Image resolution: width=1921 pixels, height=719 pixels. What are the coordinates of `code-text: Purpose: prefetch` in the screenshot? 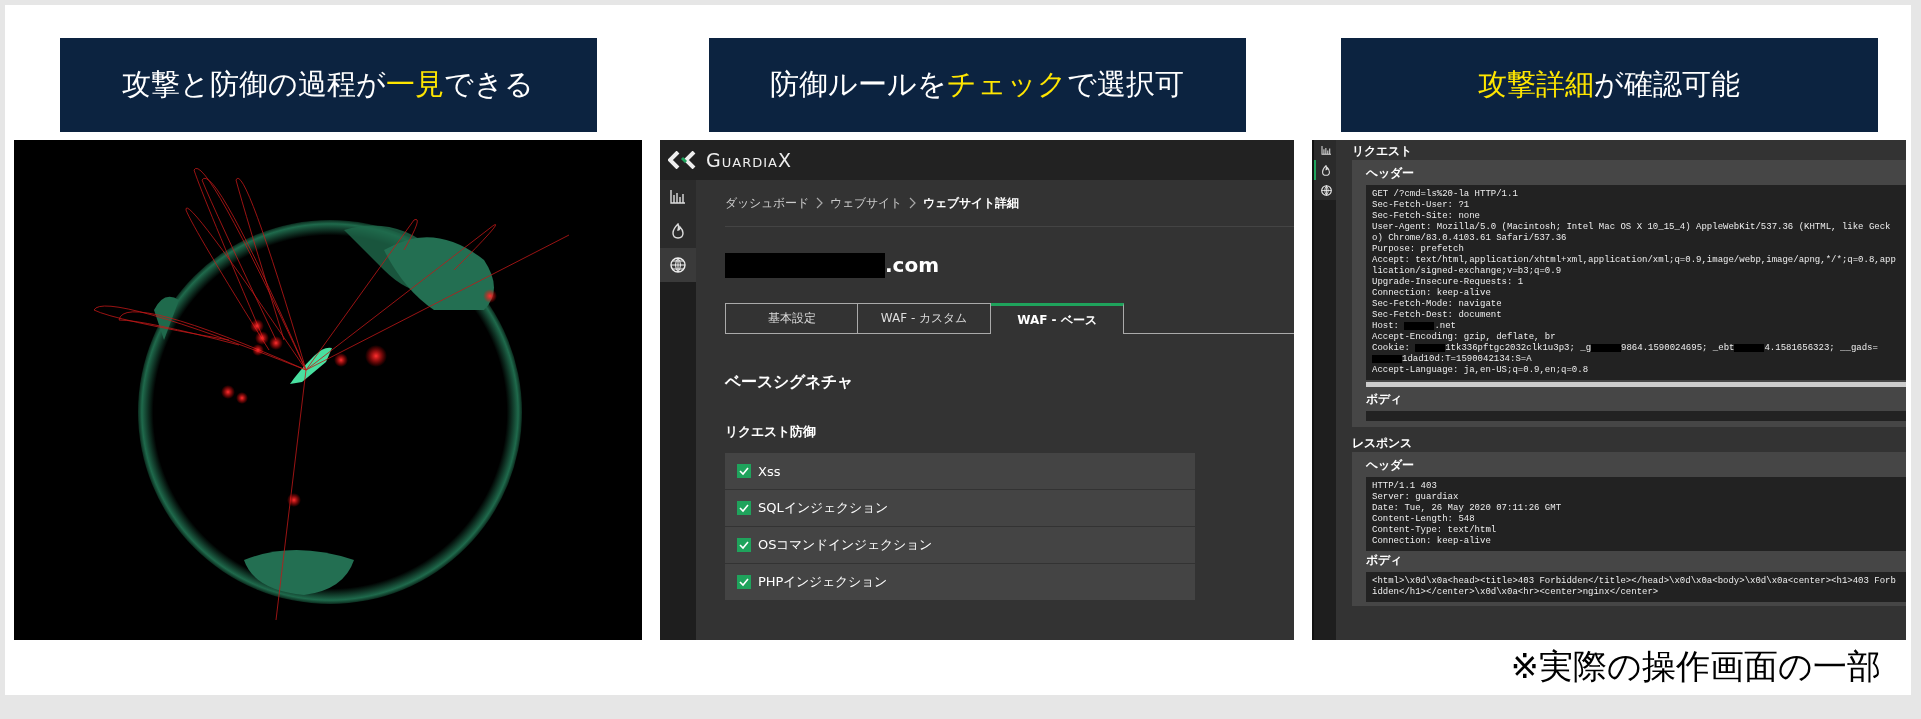 It's located at (1418, 249).